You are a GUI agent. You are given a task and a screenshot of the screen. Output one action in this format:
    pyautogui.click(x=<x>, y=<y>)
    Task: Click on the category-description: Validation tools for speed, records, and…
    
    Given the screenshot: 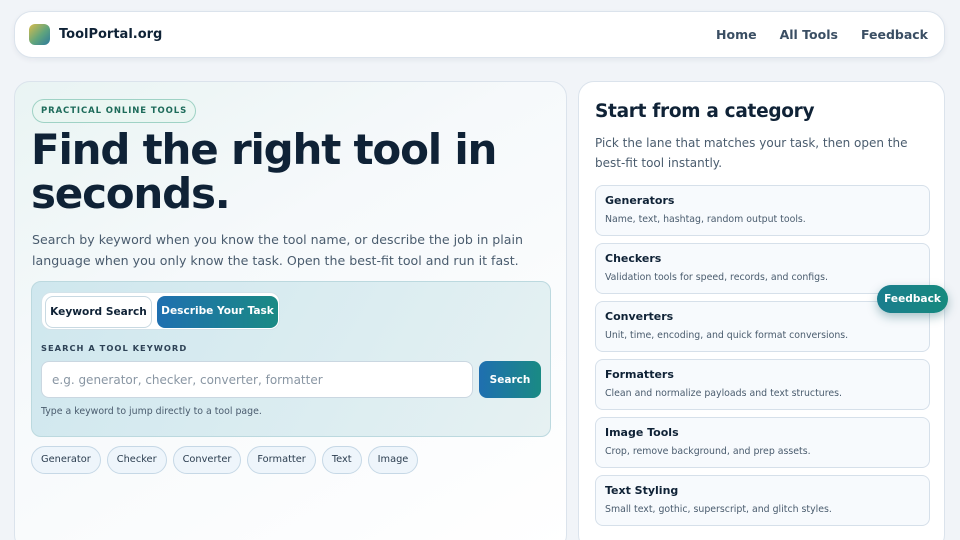 What is the action you would take?
    pyautogui.click(x=717, y=277)
    